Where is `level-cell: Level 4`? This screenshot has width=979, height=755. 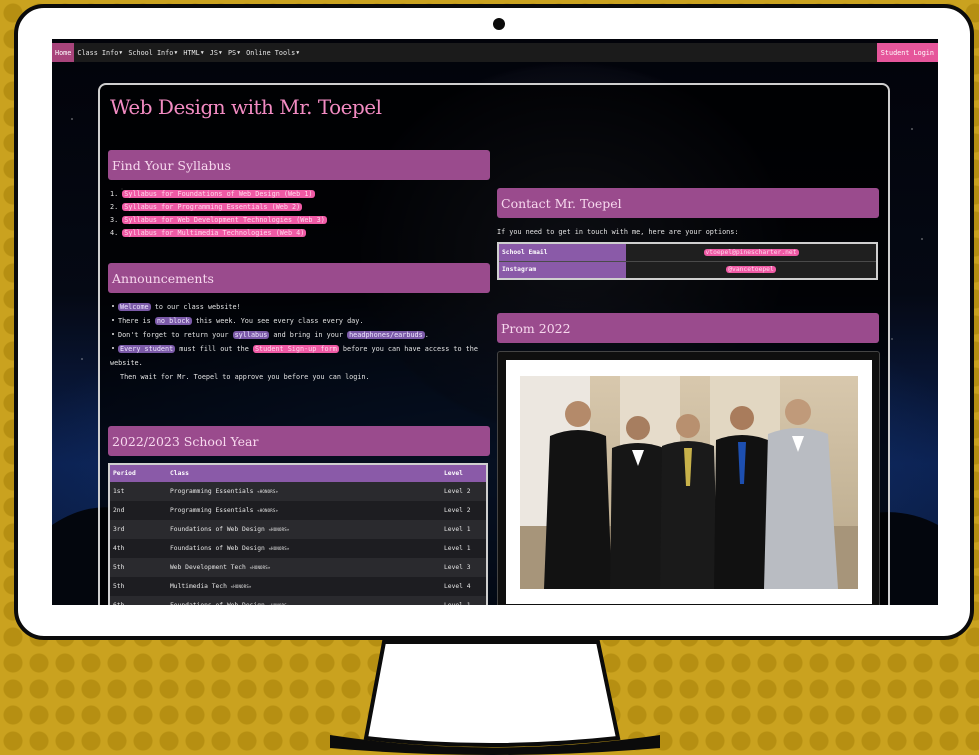 level-cell: Level 4 is located at coordinates (464, 586).